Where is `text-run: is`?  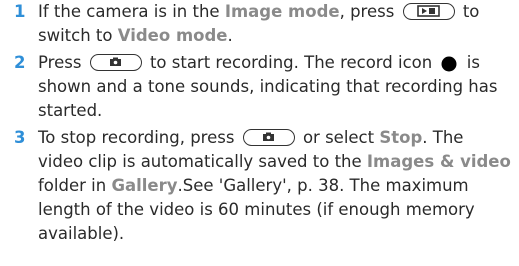 text-run: is is located at coordinates (473, 62).